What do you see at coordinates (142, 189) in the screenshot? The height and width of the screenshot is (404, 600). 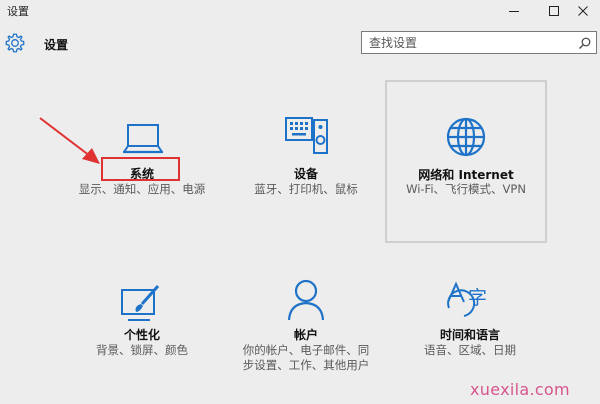 I see `tile-description: 显示、通知、应用、电源` at bounding box center [142, 189].